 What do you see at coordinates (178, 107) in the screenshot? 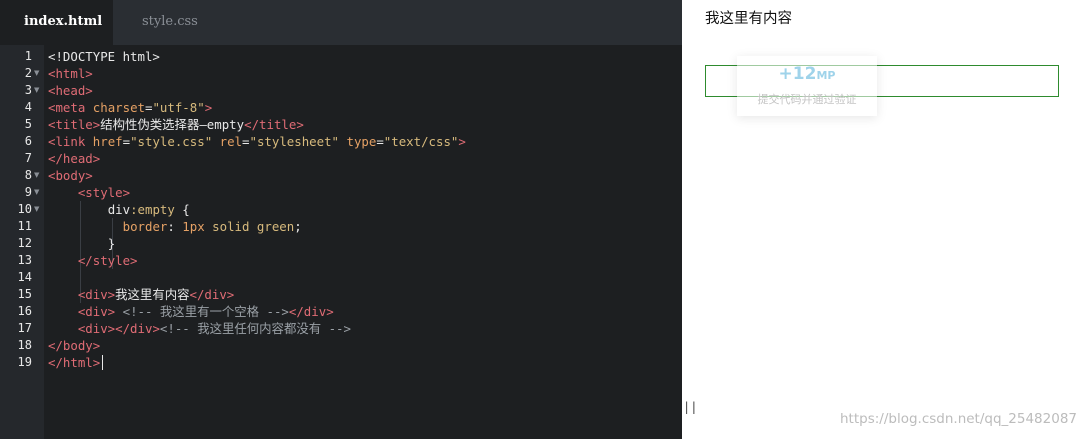
I see `attr-value: "utf-8"` at bounding box center [178, 107].